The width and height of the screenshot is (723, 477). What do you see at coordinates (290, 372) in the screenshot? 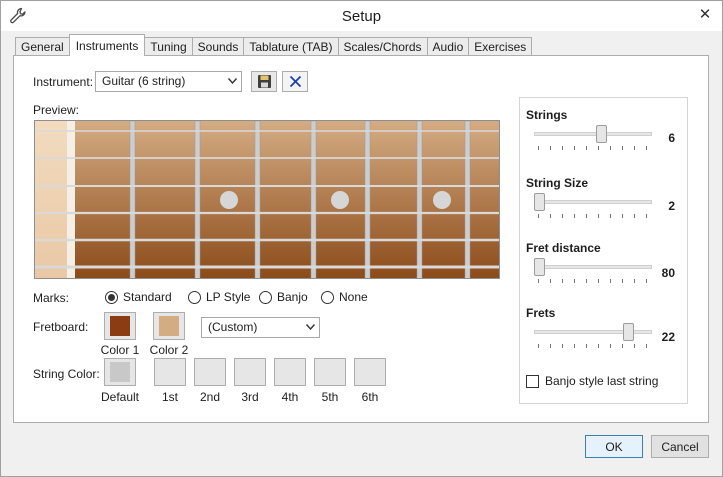
I see `string-color-4th-button` at bounding box center [290, 372].